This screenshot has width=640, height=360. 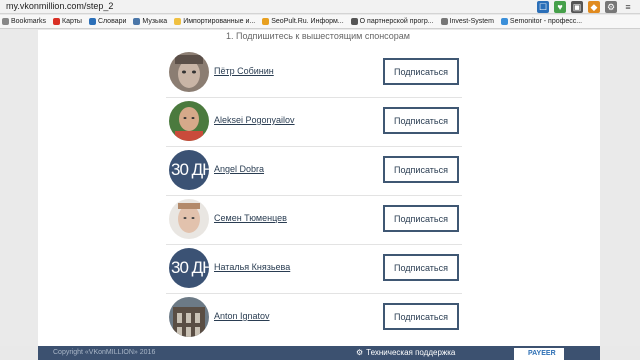 I want to click on sponsor-row: Семен Тюменцев Подписаться, so click(x=314, y=220).